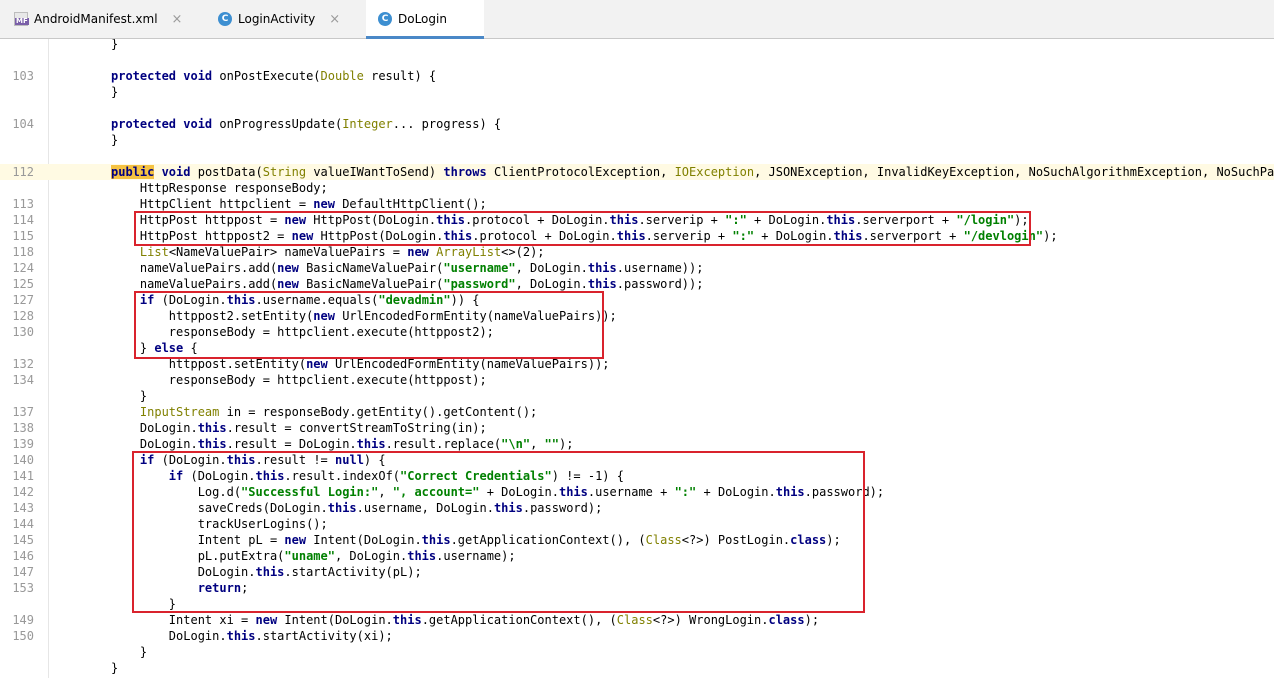 Image resolution: width=1274 pixels, height=678 pixels. I want to click on tab-dologin: C DoLogin, so click(425, 19).